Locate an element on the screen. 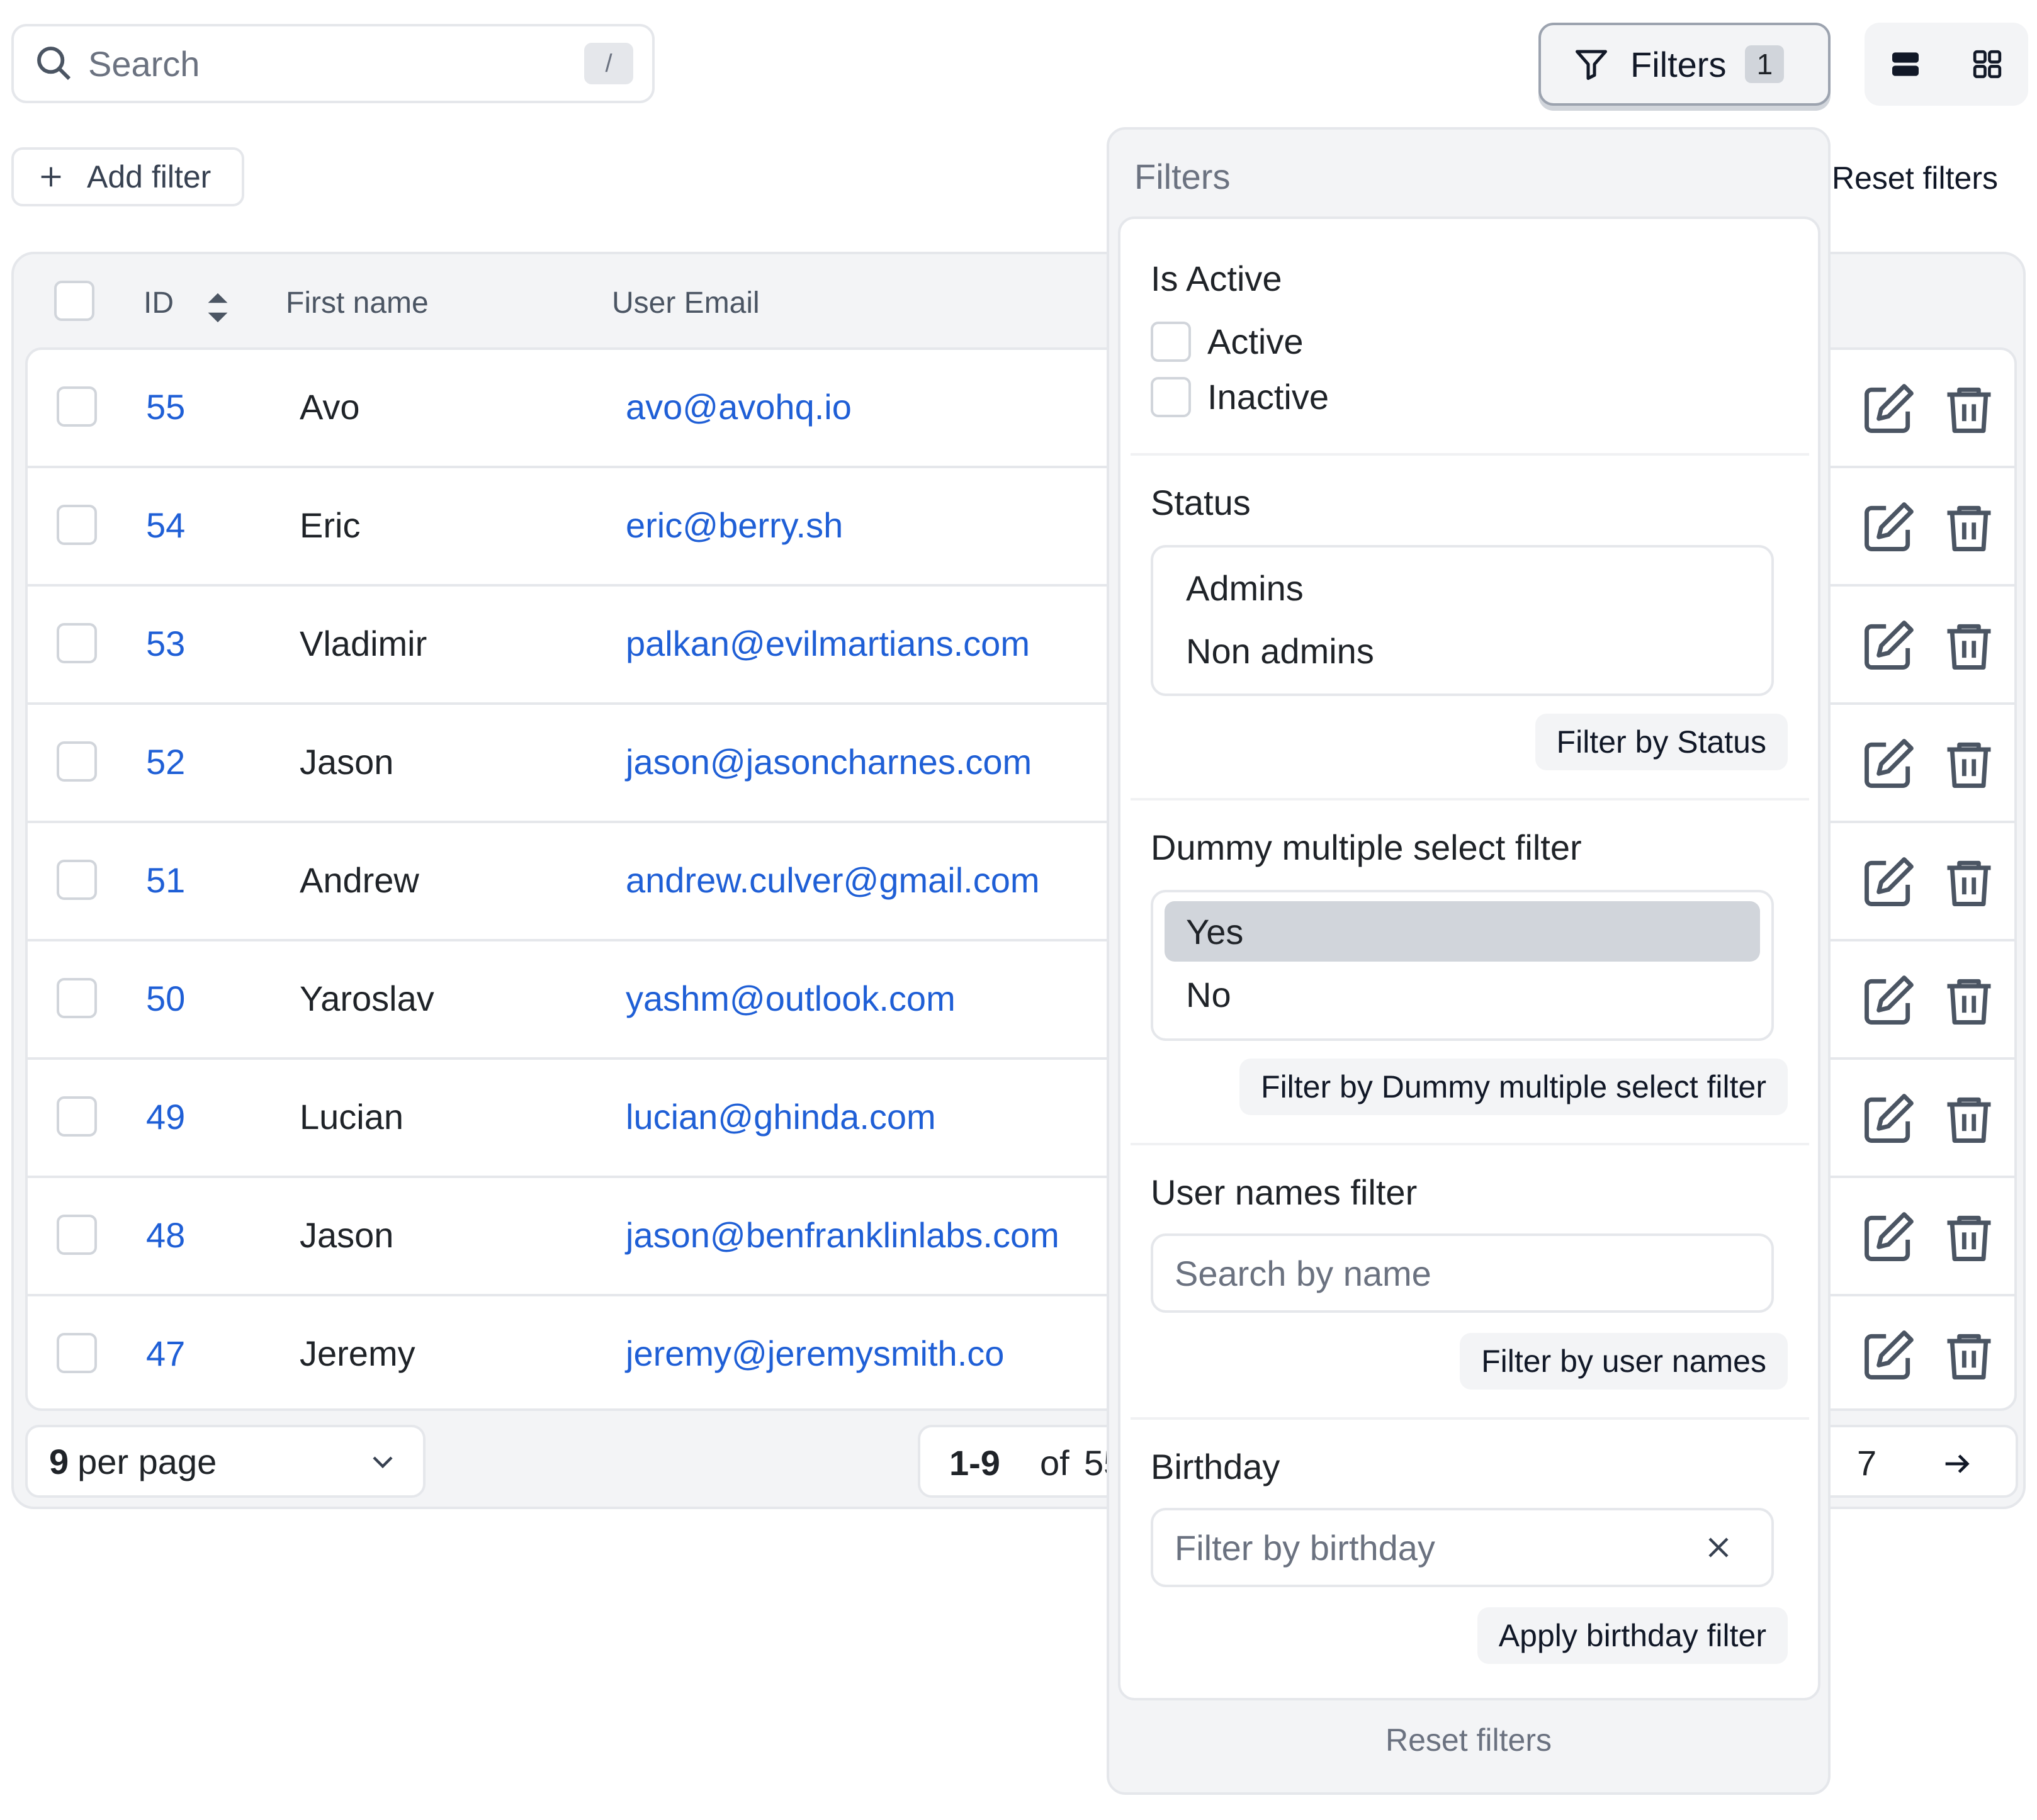 The height and width of the screenshot is (1820, 2037). birthday-placeholder: Filter by birthday is located at coordinates (1305, 1547).